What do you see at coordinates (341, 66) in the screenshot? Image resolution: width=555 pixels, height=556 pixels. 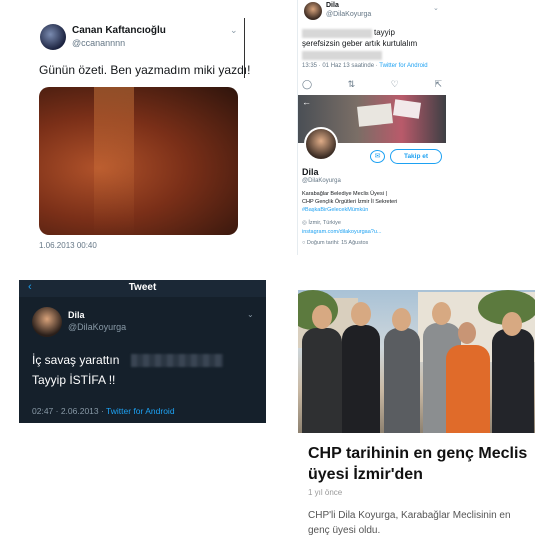 I see `tweet-timestamp: 13:35 · 01 Haz 13 saatinde ·` at bounding box center [341, 66].